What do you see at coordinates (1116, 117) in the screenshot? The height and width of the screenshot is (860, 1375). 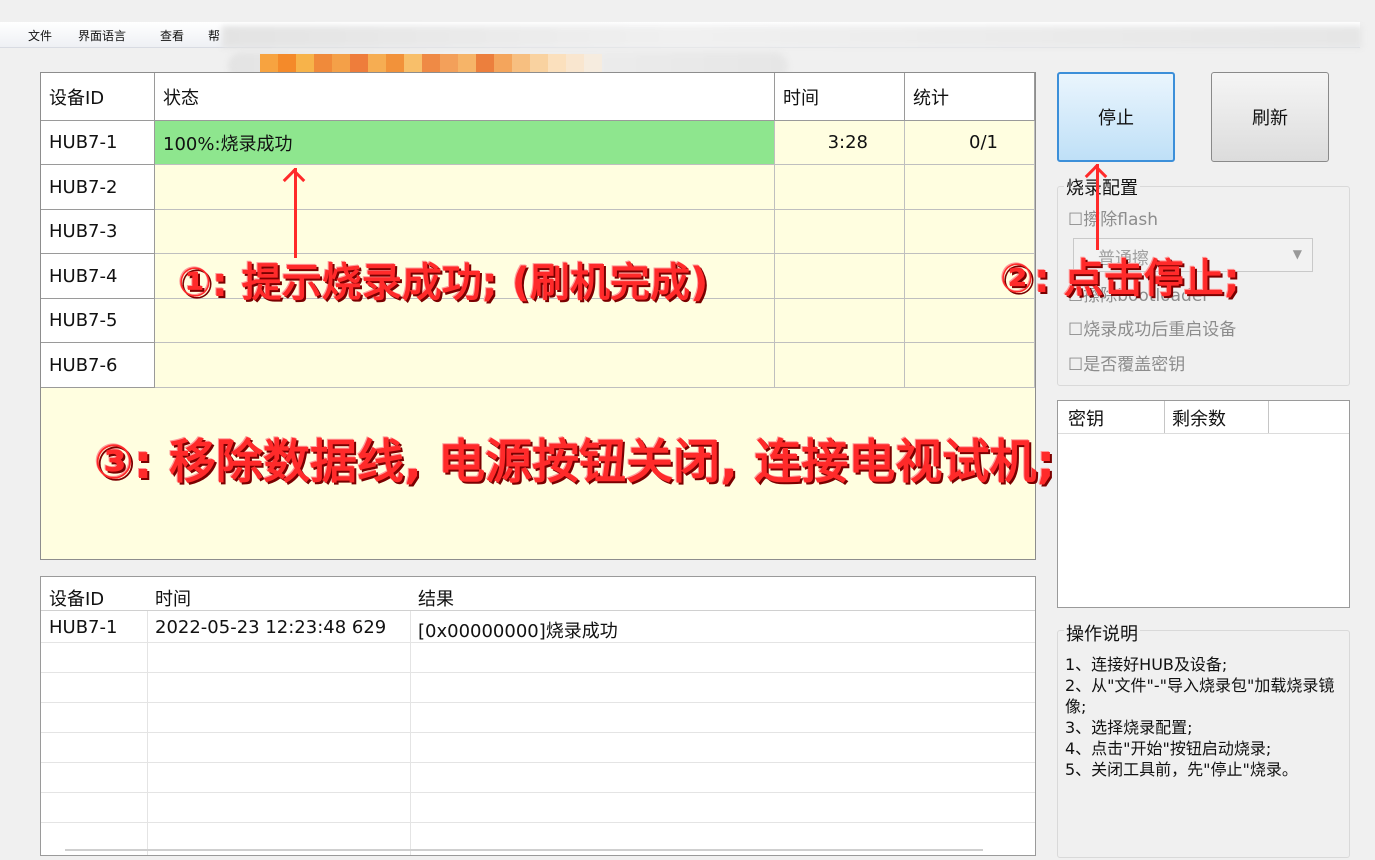 I see `stop-button: 停止` at bounding box center [1116, 117].